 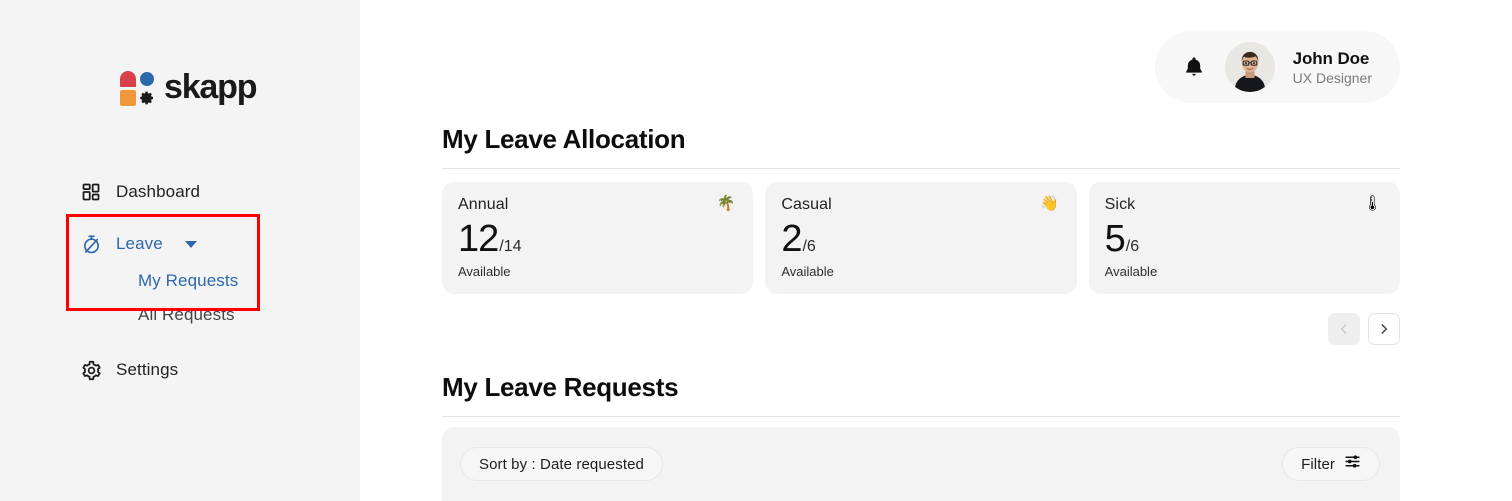 I want to click on filter-button: Filter, so click(x=1331, y=464).